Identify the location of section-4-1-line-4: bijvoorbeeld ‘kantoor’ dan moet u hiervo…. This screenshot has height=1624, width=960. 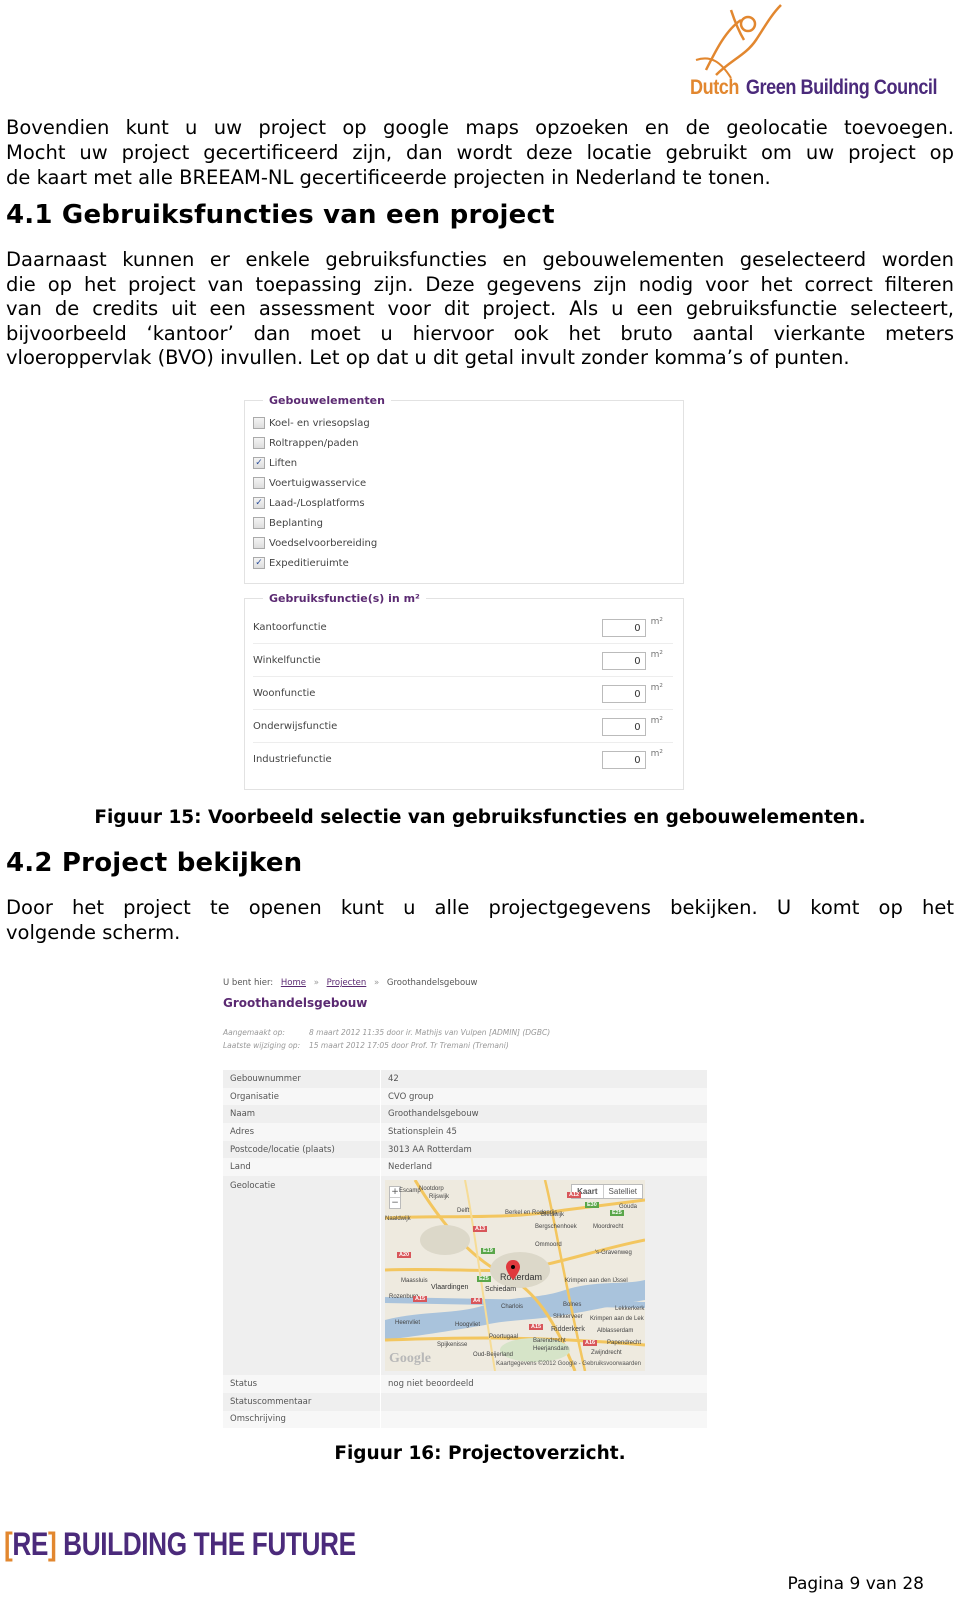
(480, 333).